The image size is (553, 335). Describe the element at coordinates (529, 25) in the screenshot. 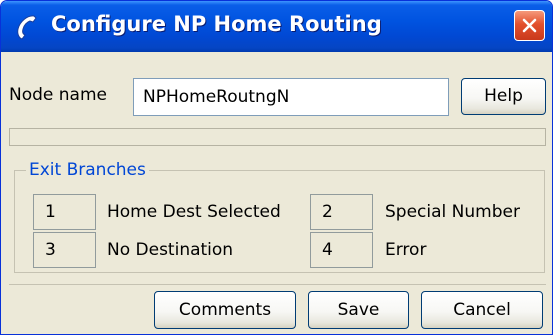

I see `close-button` at that location.